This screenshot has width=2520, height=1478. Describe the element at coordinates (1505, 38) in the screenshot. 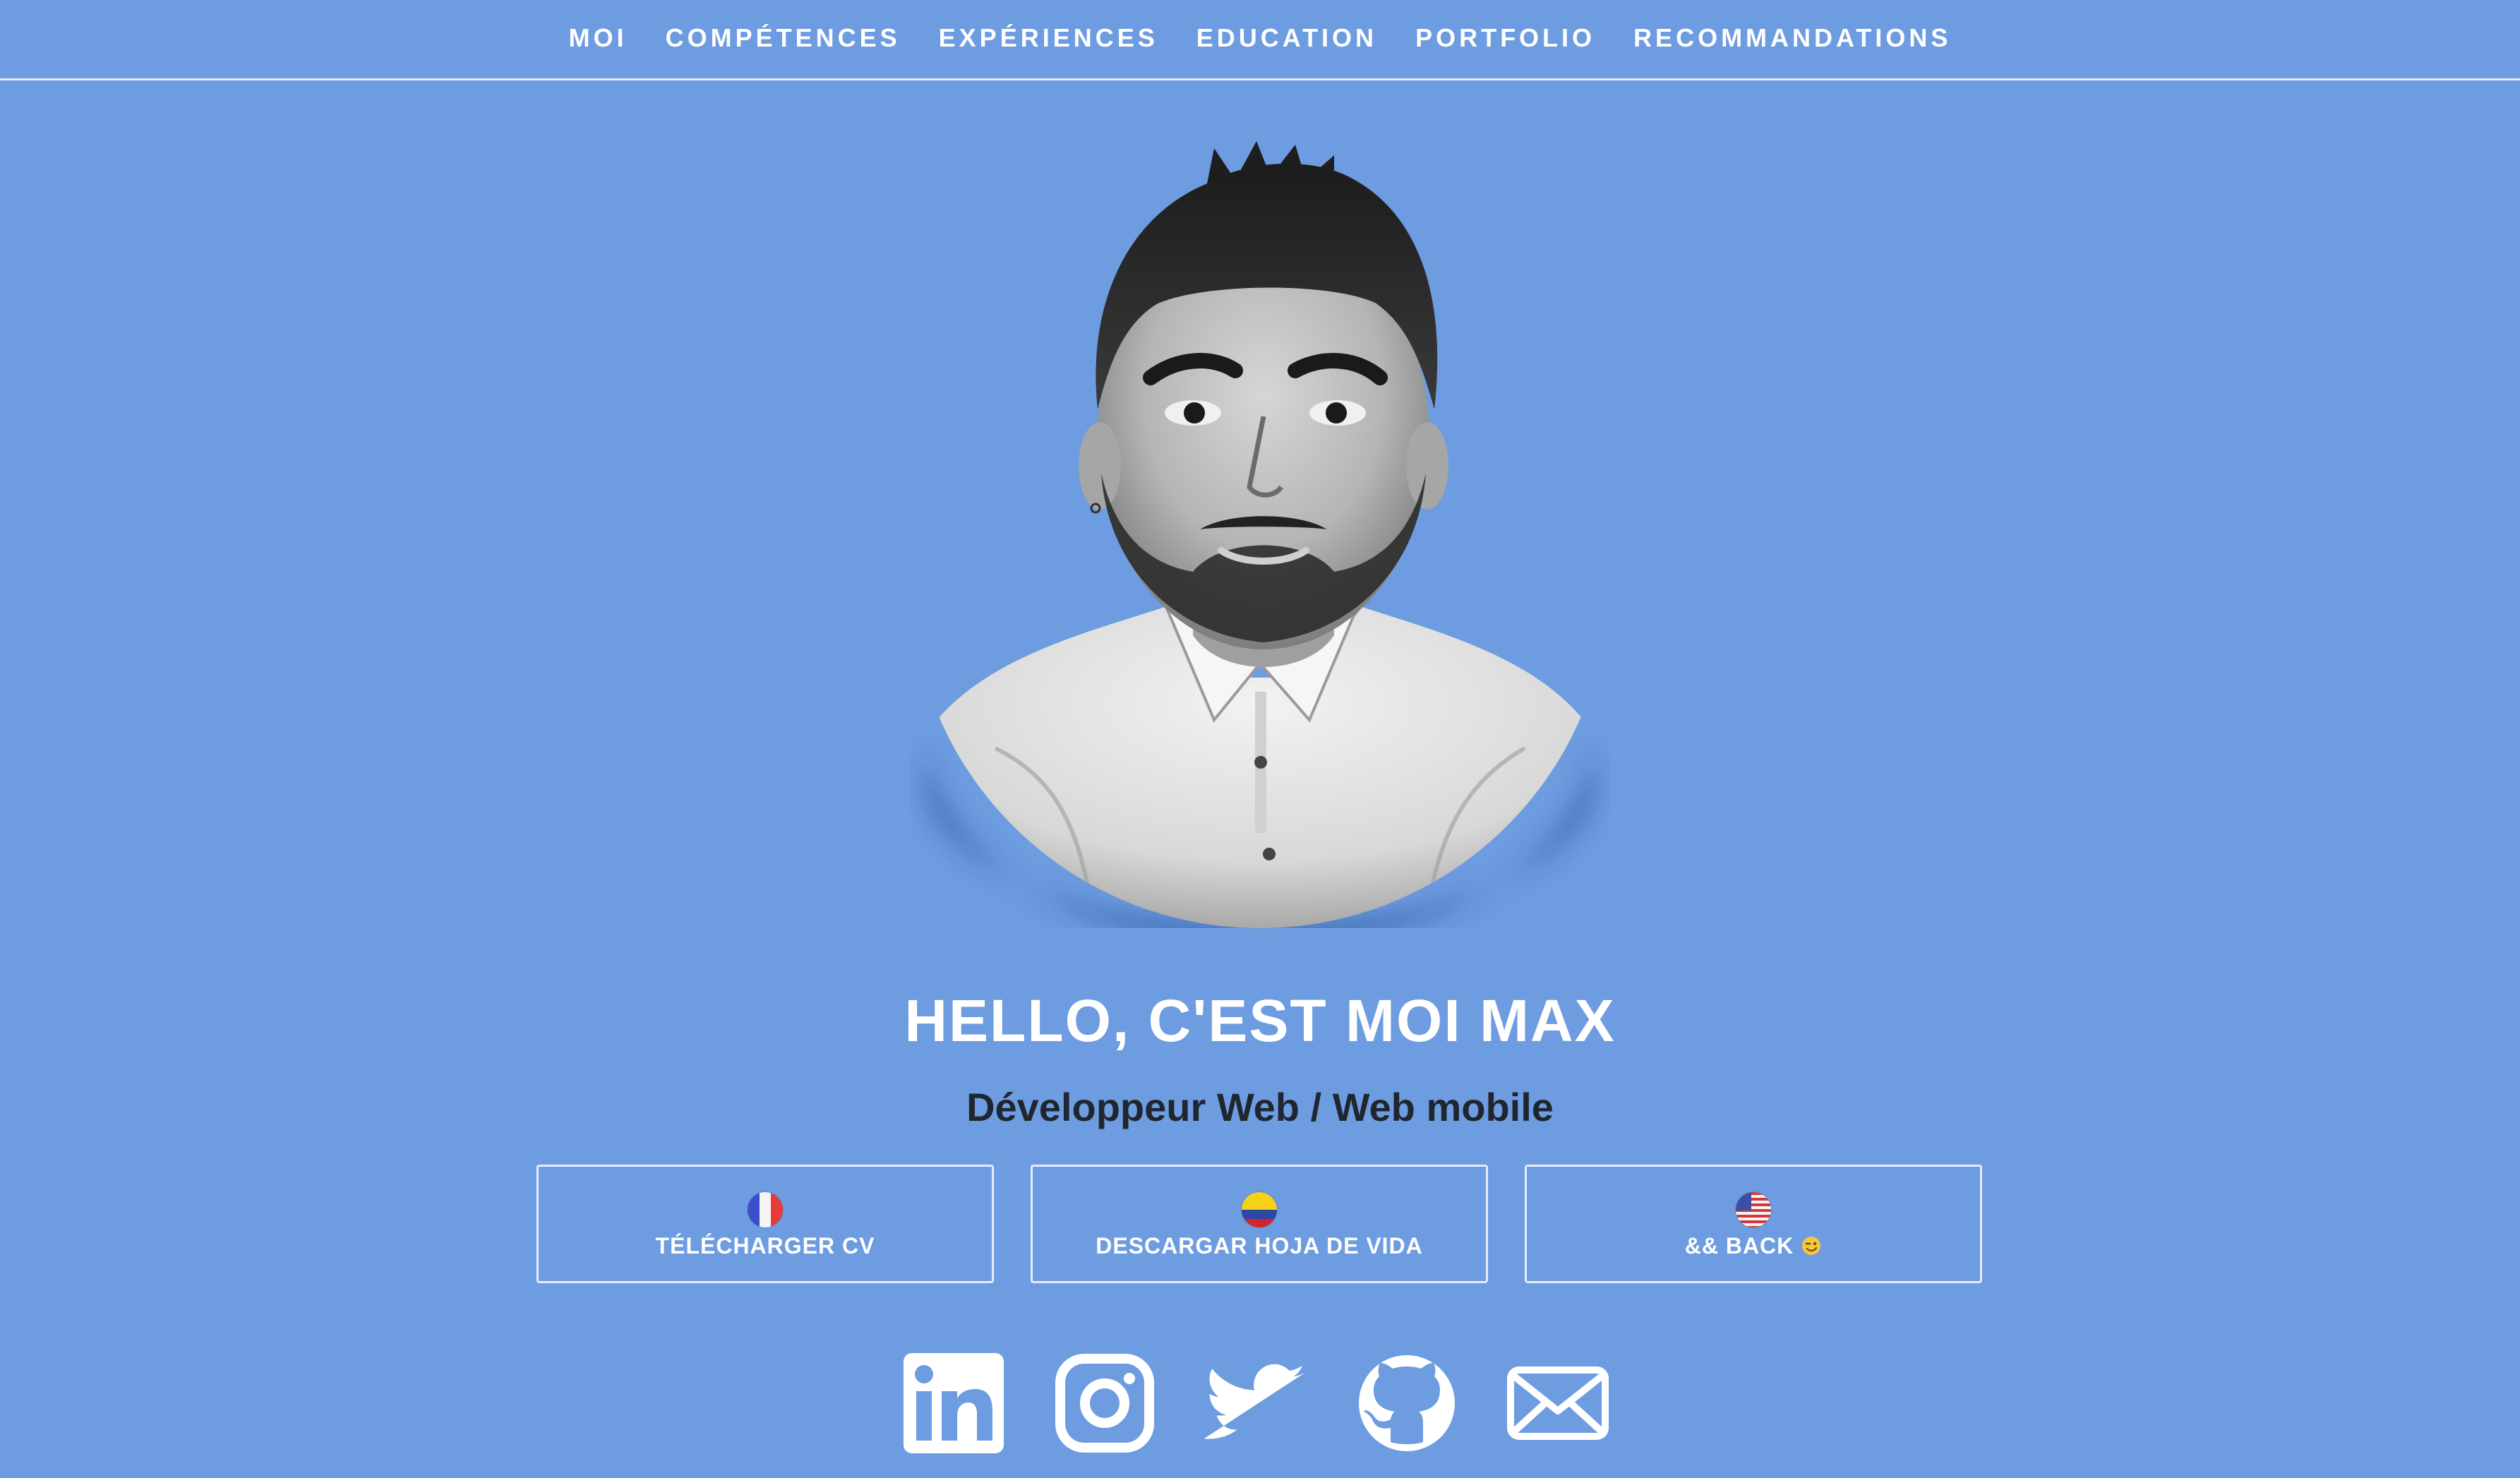

I see `nav-item-portfolio: PORTFOLIO` at that location.